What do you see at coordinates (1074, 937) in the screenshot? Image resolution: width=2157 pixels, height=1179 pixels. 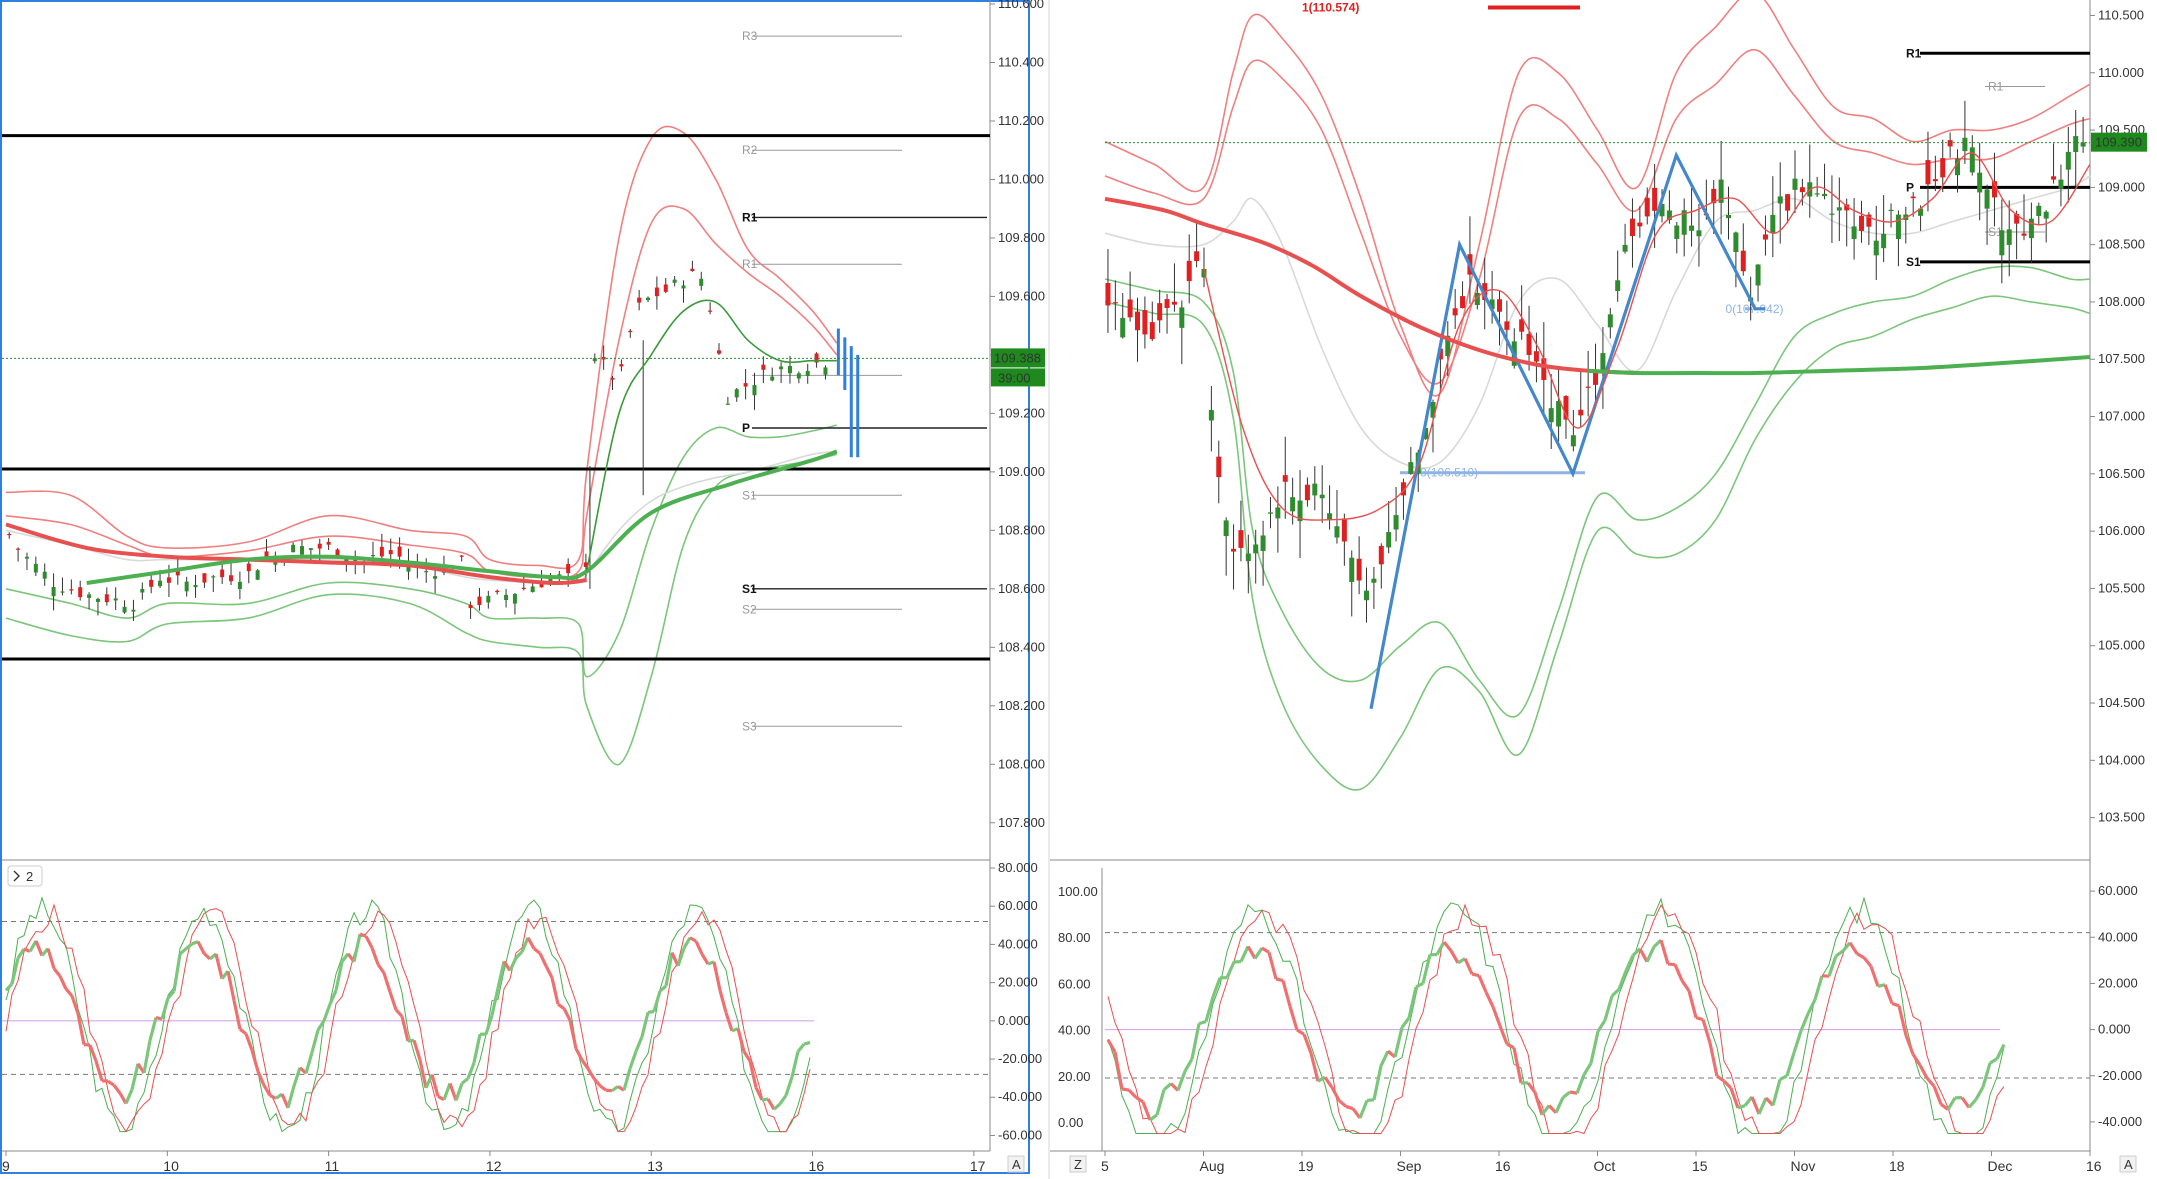 I see `daily-osc-left-tick-label: 80.00` at bounding box center [1074, 937].